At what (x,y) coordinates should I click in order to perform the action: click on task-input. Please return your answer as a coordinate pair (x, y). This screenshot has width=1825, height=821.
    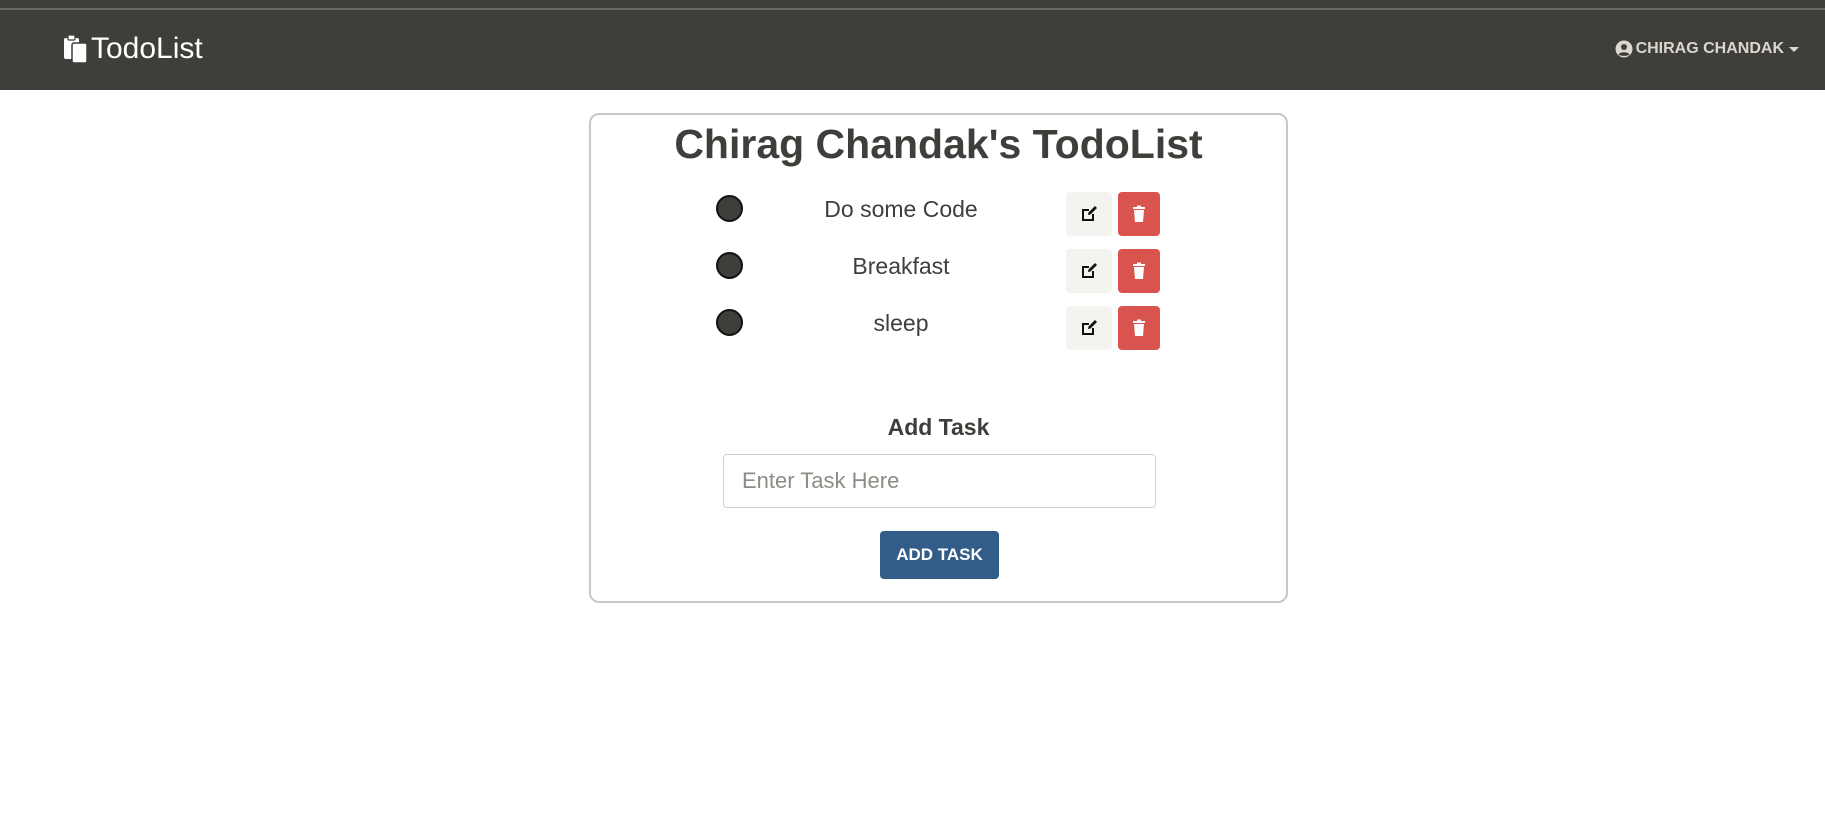
    Looking at the image, I should click on (939, 481).